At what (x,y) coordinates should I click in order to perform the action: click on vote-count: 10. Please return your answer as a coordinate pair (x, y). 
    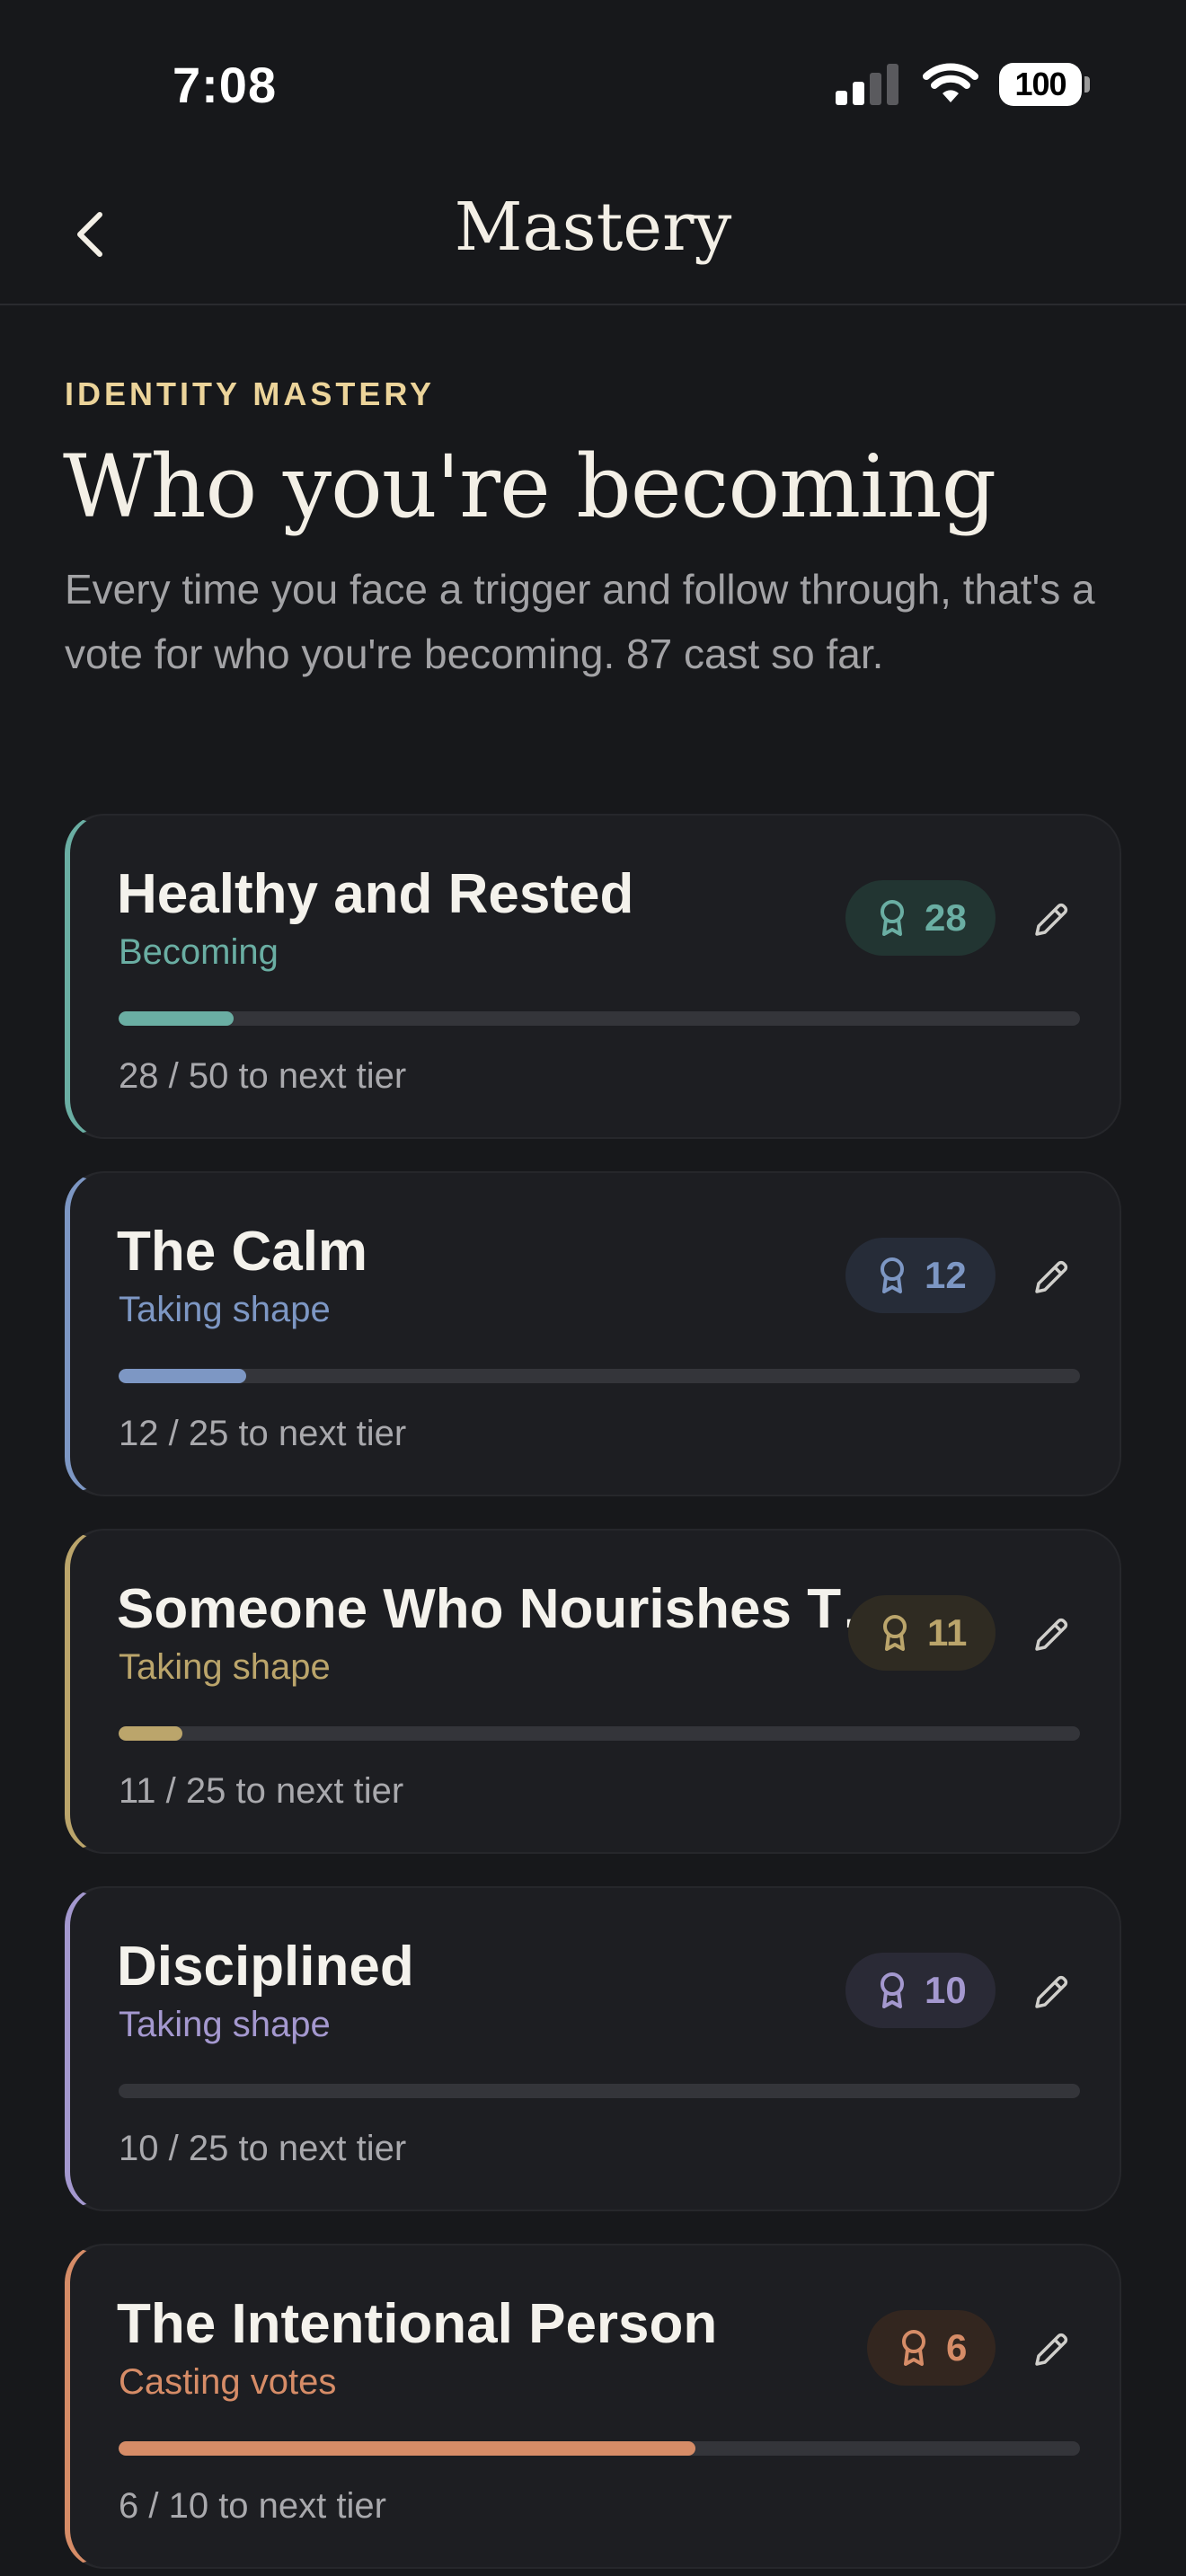
    Looking at the image, I should click on (946, 1990).